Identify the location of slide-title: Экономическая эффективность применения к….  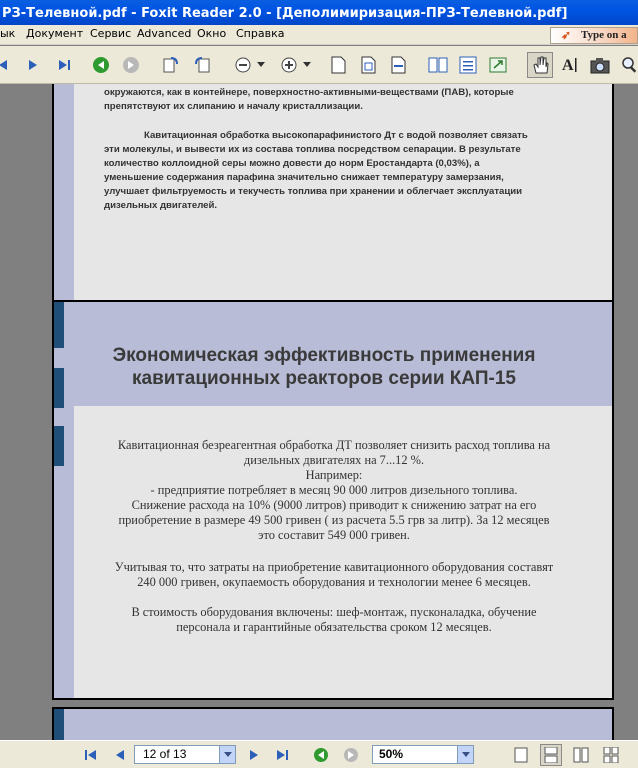
(324, 367).